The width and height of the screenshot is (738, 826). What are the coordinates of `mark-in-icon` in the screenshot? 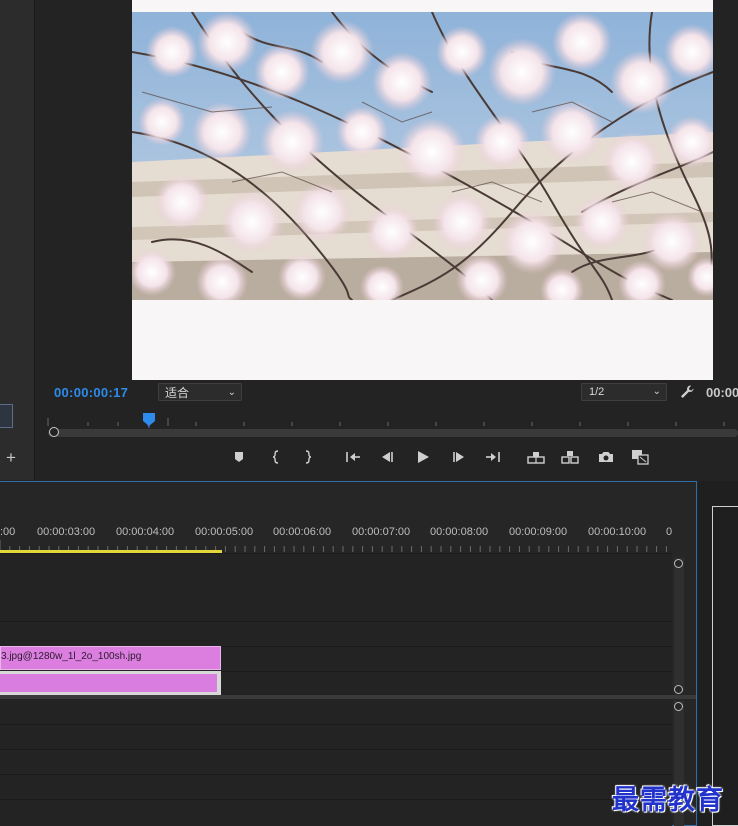 It's located at (276, 457).